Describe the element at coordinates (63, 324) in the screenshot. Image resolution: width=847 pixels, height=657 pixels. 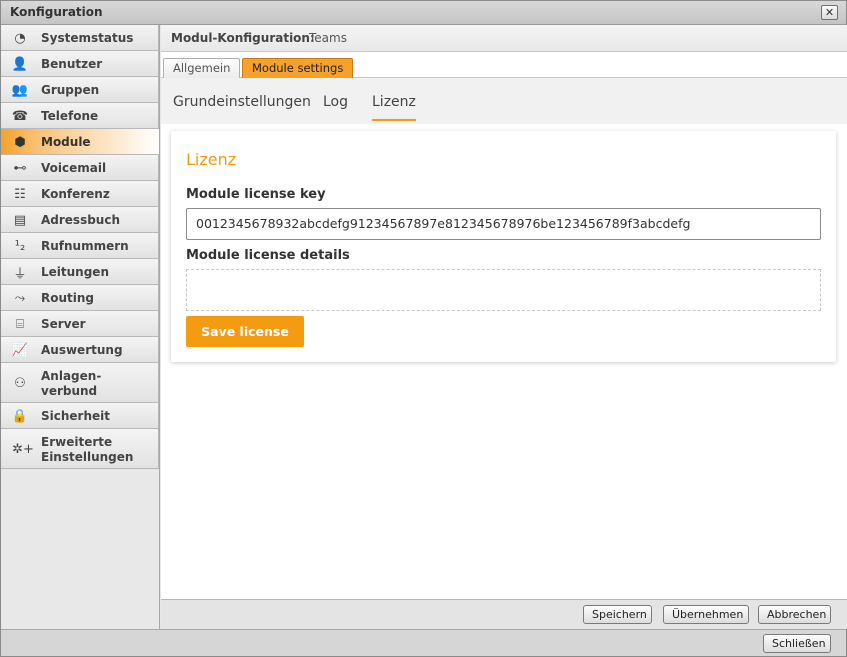
I see `sidebar-item-label: Server` at that location.